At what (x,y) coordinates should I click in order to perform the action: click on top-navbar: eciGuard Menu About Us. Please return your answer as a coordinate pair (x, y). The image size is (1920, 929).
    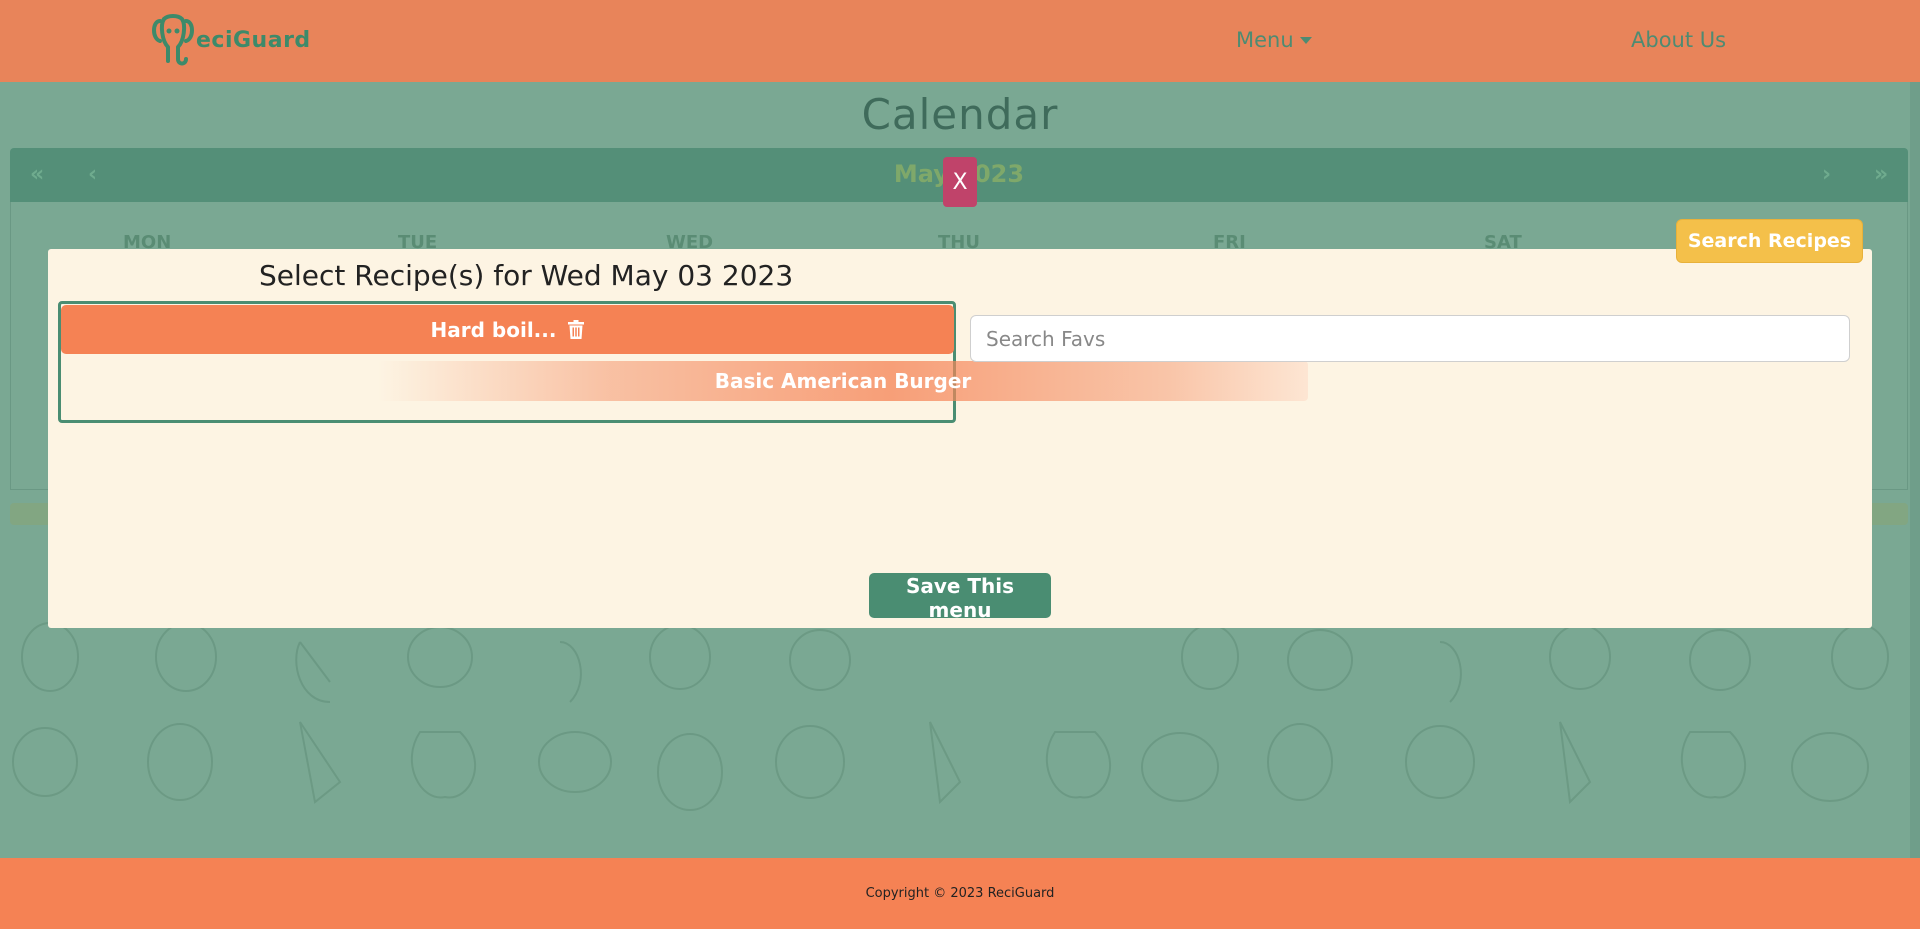
    Looking at the image, I should click on (960, 41).